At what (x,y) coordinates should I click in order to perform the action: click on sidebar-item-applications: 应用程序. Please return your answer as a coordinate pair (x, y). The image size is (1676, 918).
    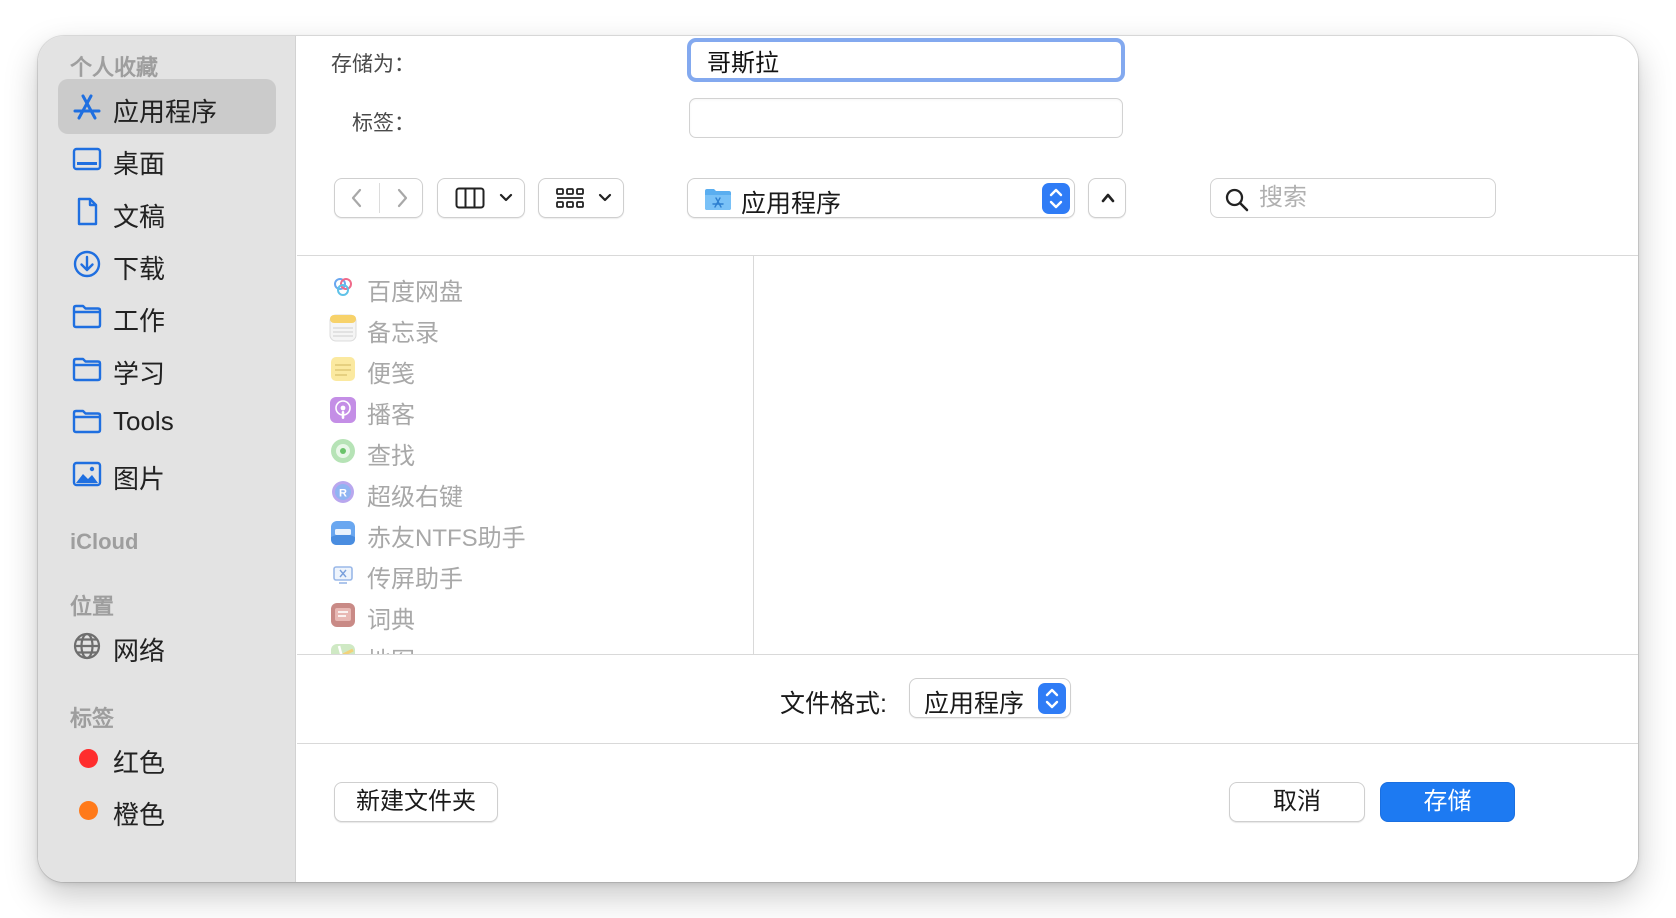
    Looking at the image, I should click on (167, 106).